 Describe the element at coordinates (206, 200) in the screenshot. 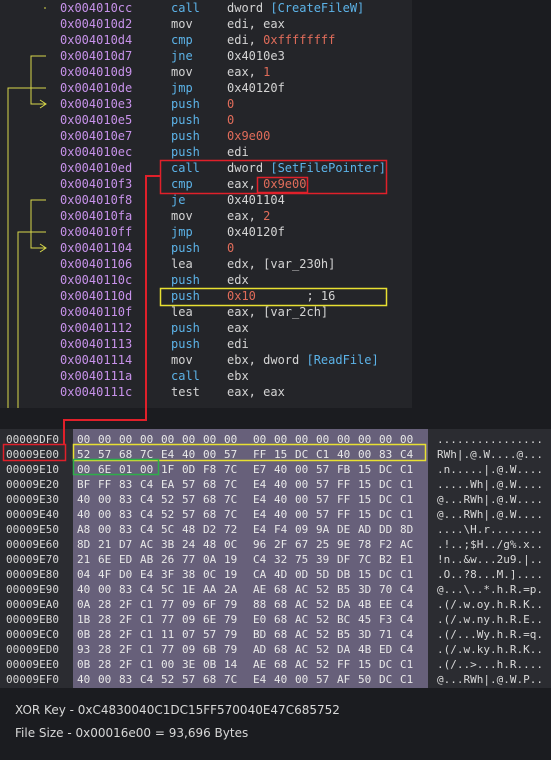

I see `disasm-line: 0x004010f8 je 0x401104` at that location.